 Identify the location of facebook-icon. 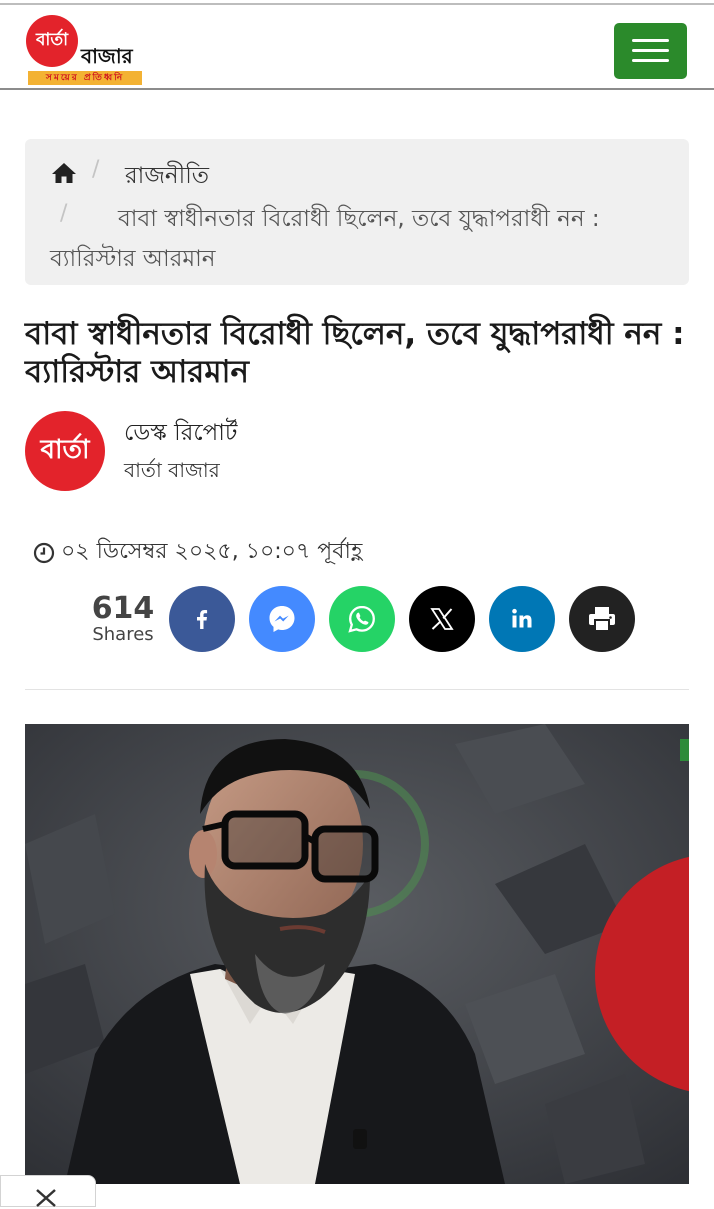
(202, 619).